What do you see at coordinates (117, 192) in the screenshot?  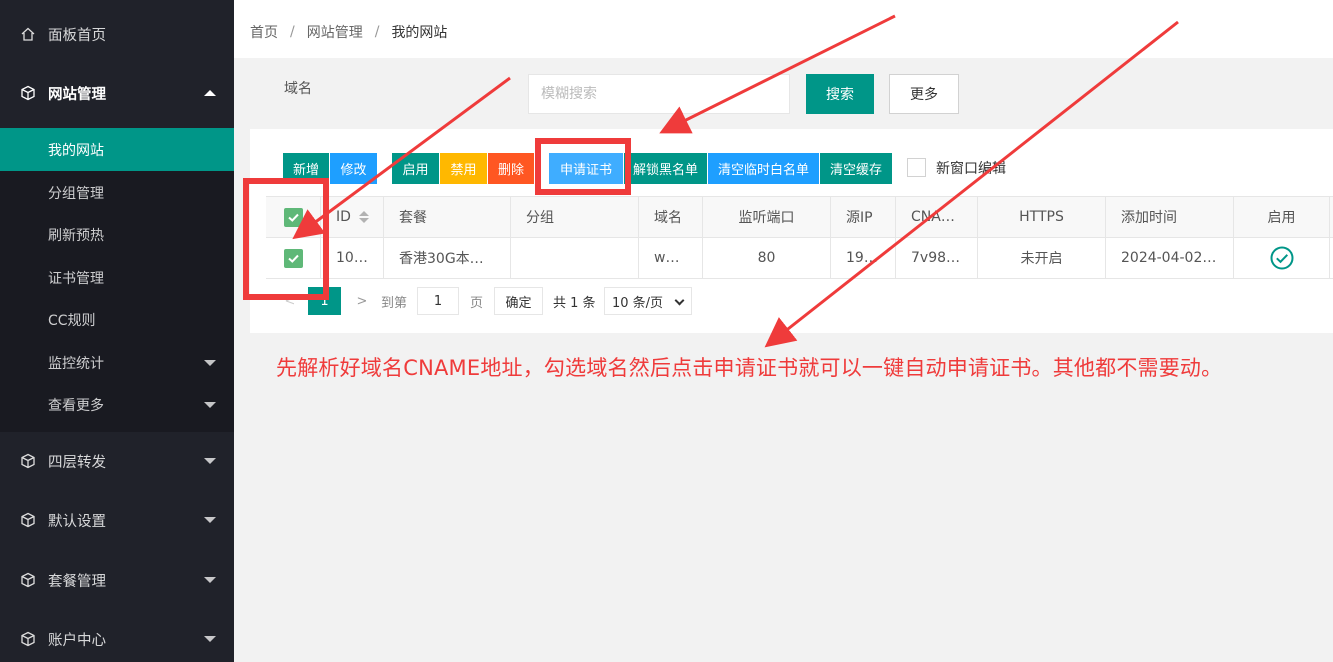 I see `sidebar-subitem-group-management: 分组管理` at bounding box center [117, 192].